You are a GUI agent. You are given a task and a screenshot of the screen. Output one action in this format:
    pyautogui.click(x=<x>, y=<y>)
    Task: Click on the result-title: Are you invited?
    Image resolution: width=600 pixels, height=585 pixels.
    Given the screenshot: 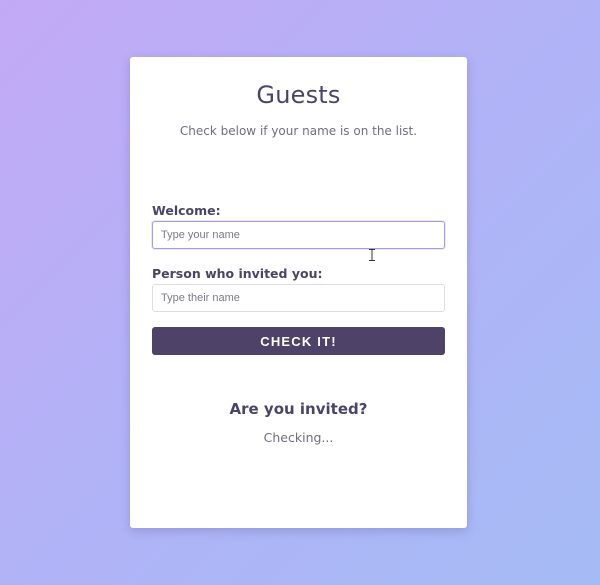 What is the action you would take?
    pyautogui.click(x=298, y=409)
    